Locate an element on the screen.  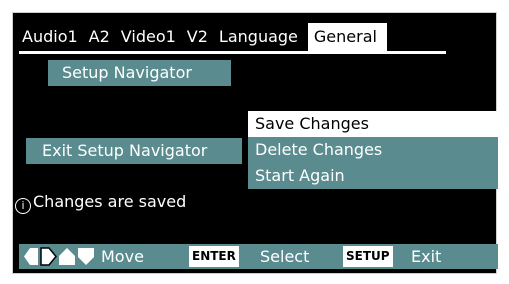
exit-setup-navigator-button: Exit Setup Navigator is located at coordinates (134, 151).